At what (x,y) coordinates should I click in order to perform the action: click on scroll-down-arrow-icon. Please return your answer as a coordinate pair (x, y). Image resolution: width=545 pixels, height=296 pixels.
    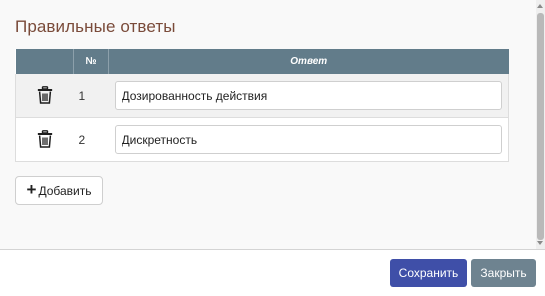
    Looking at the image, I should click on (540, 243).